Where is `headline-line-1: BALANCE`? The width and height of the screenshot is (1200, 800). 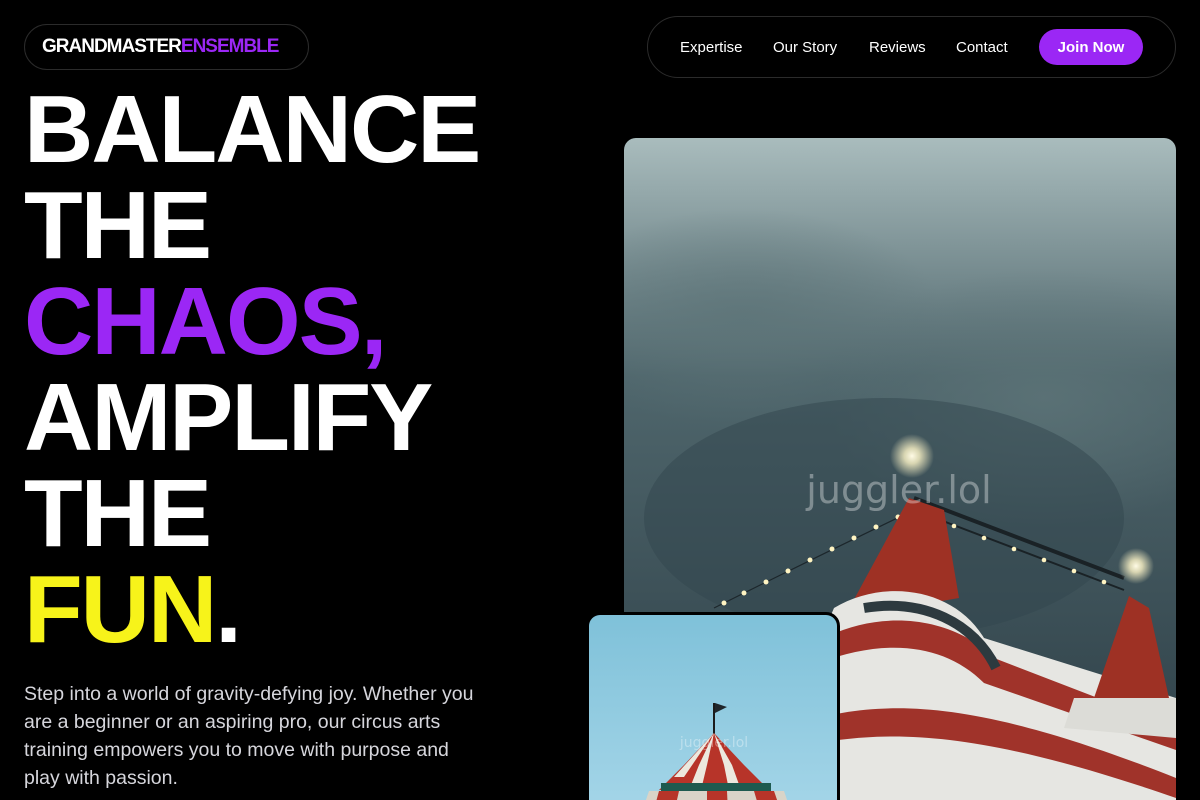
headline-line-1: BALANCE is located at coordinates (252, 129).